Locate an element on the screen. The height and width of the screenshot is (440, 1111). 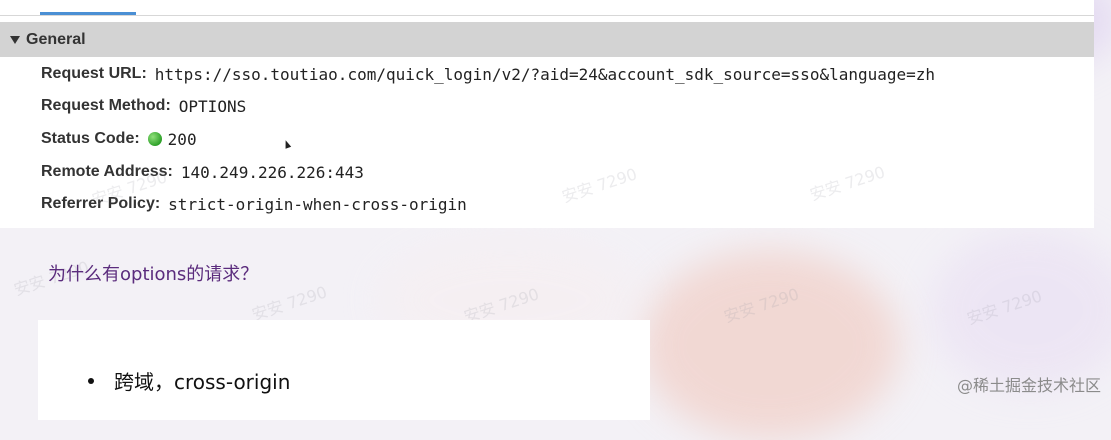
bullet-item: 跨域，cross-origin is located at coordinates (189, 380).